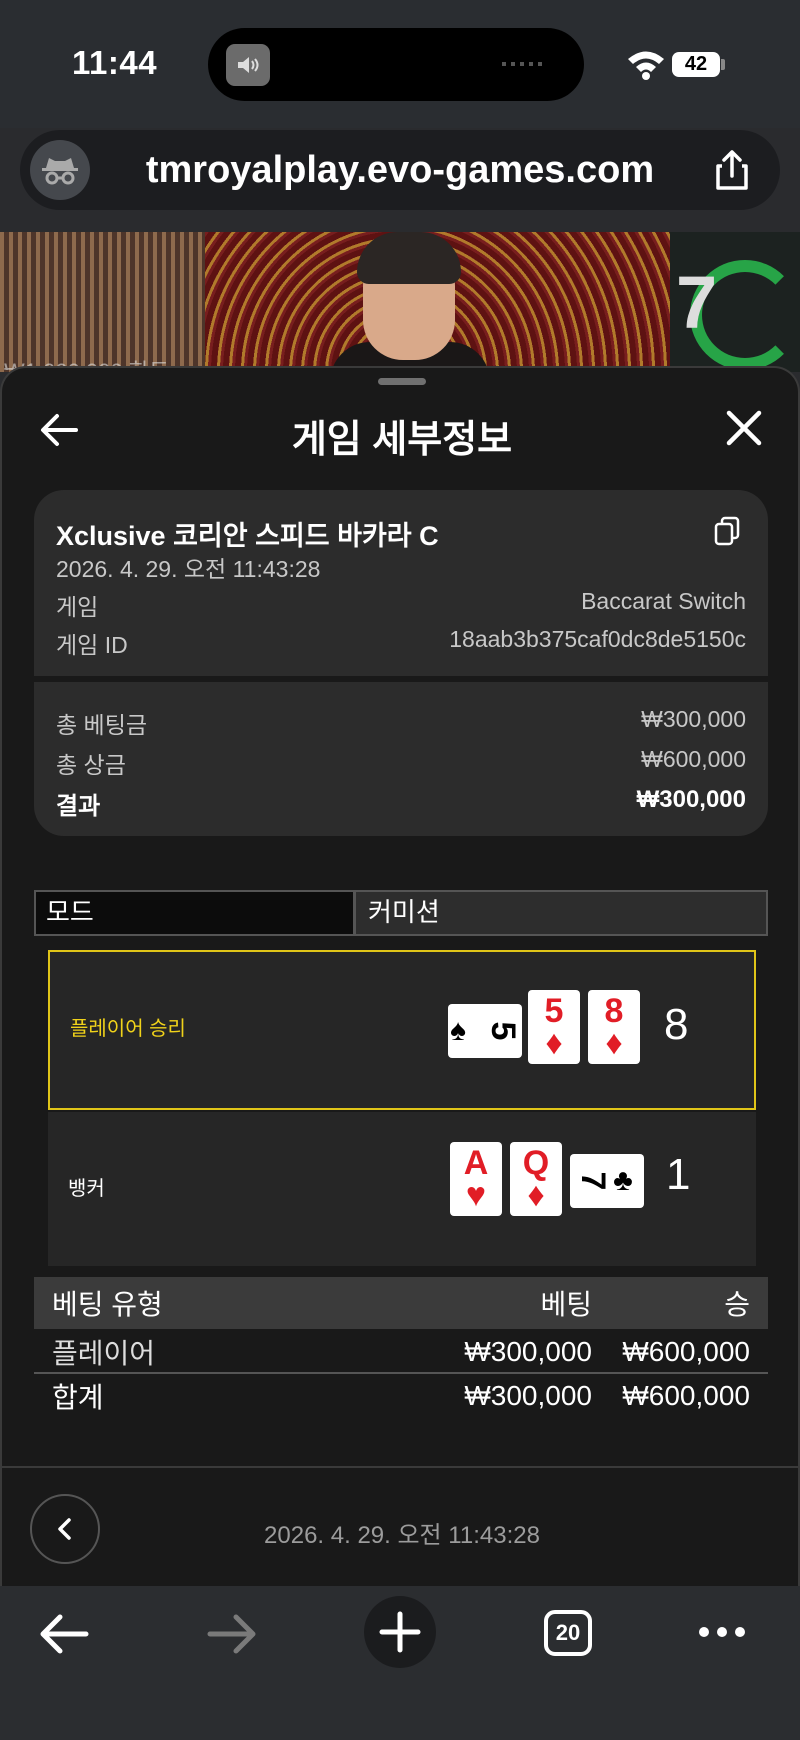 Image resolution: width=800 pixels, height=1740 pixels. I want to click on mode-tabs: 모드 커미션, so click(401, 913).